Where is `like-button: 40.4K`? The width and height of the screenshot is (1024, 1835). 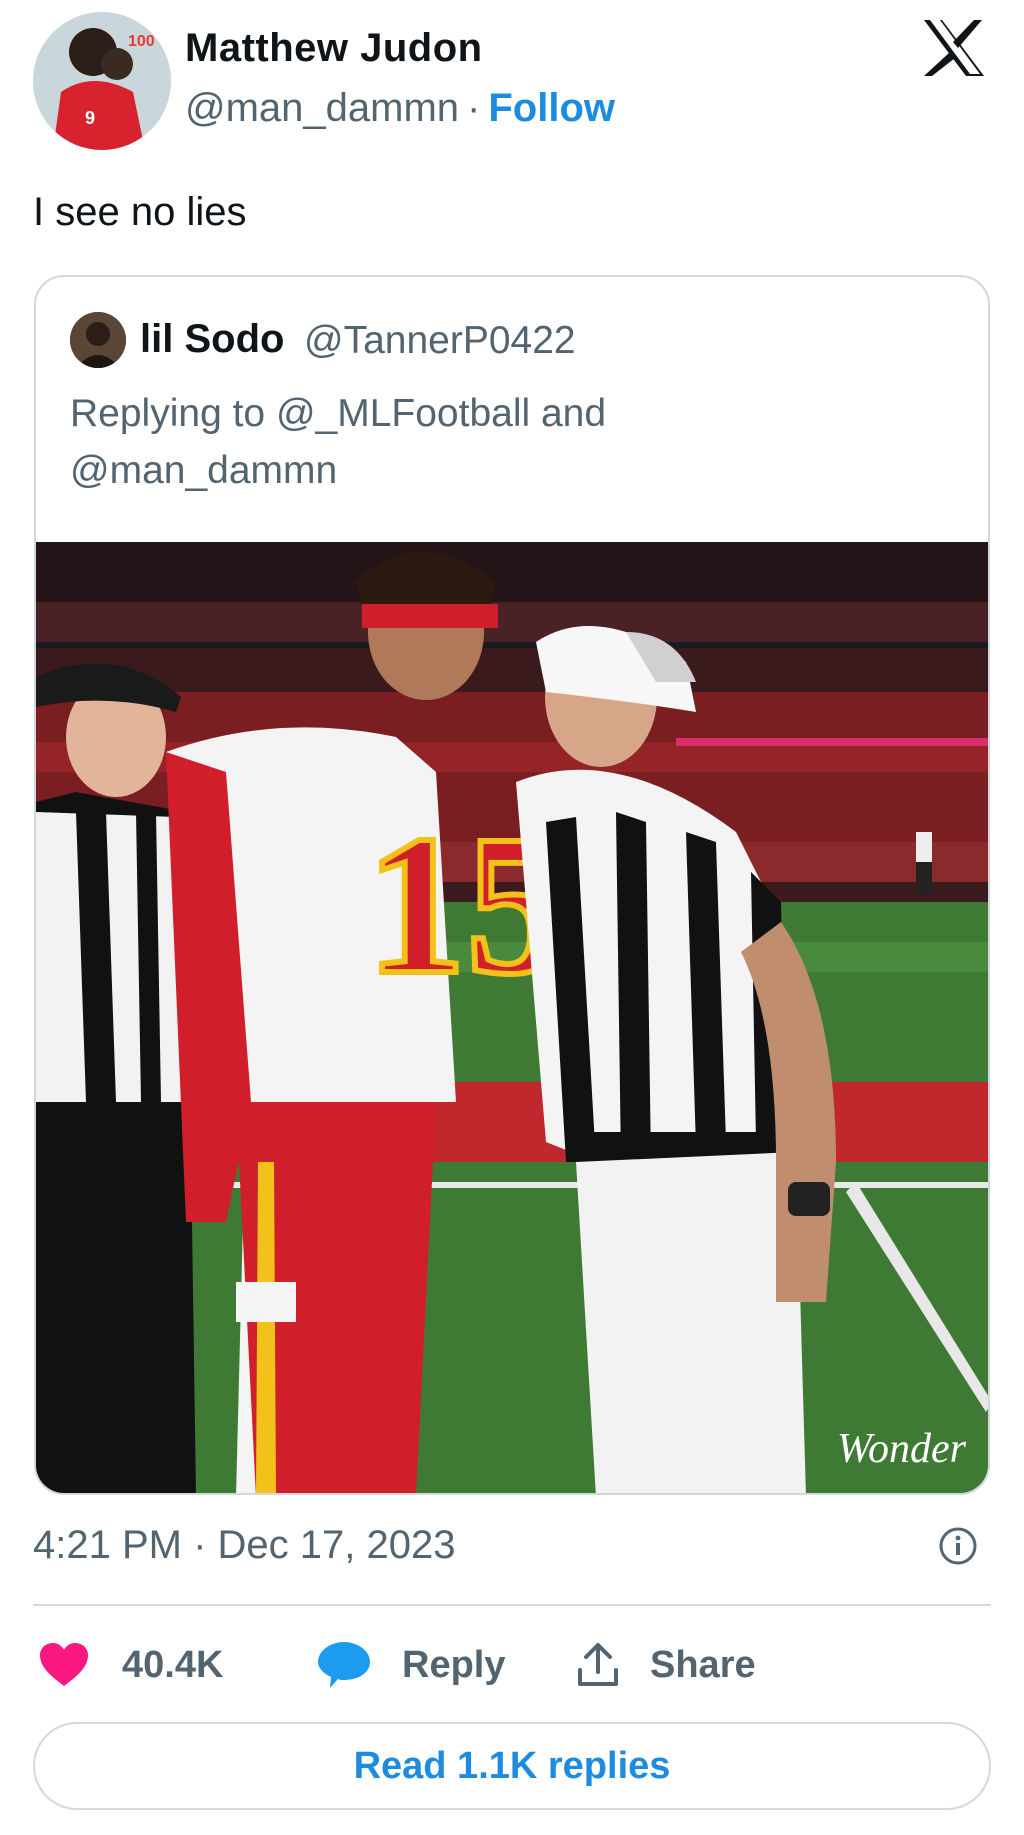 like-button: 40.4K is located at coordinates (130, 1665).